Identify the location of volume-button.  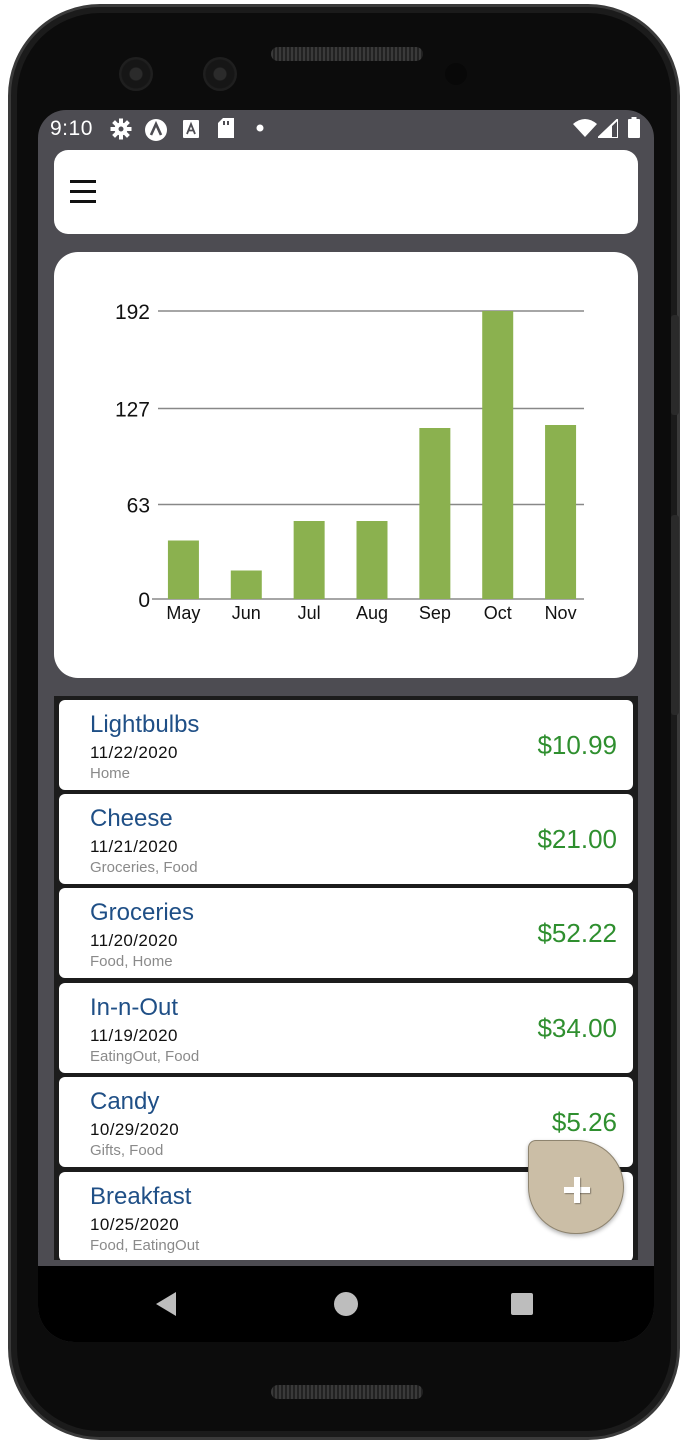
(675, 615).